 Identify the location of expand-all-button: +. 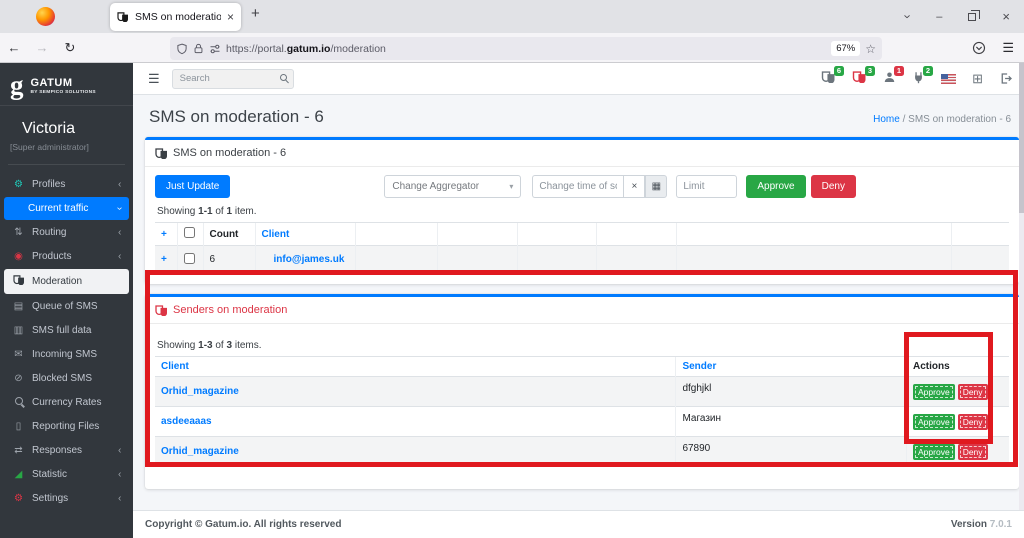
(164, 234).